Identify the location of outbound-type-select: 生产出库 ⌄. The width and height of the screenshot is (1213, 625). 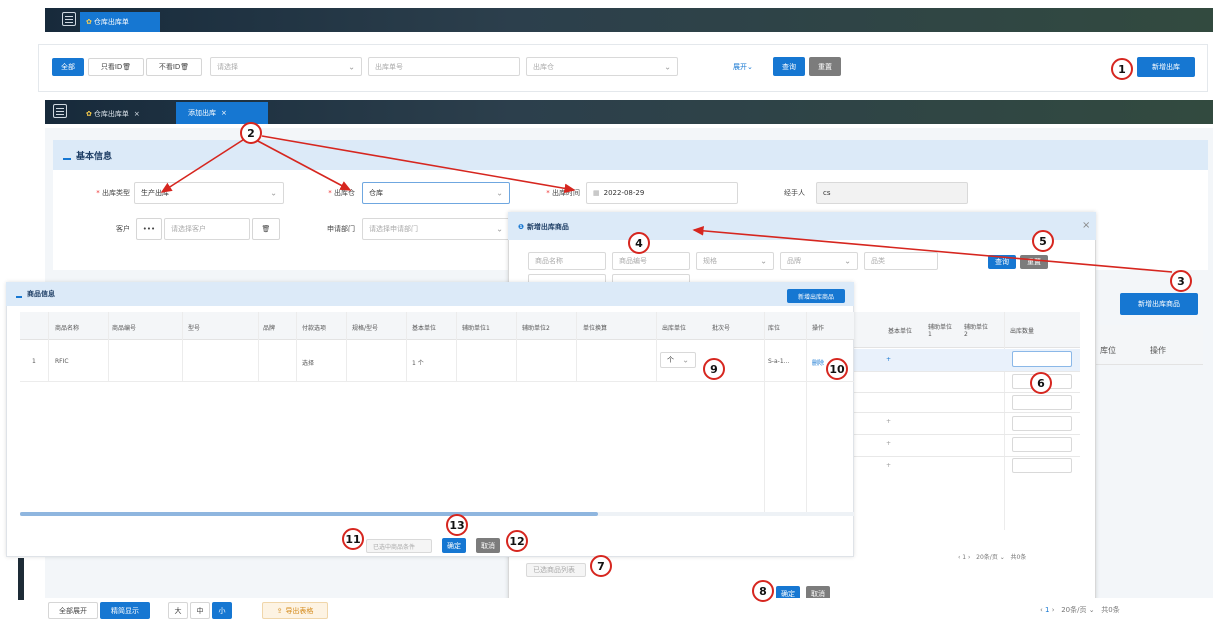
(209, 193).